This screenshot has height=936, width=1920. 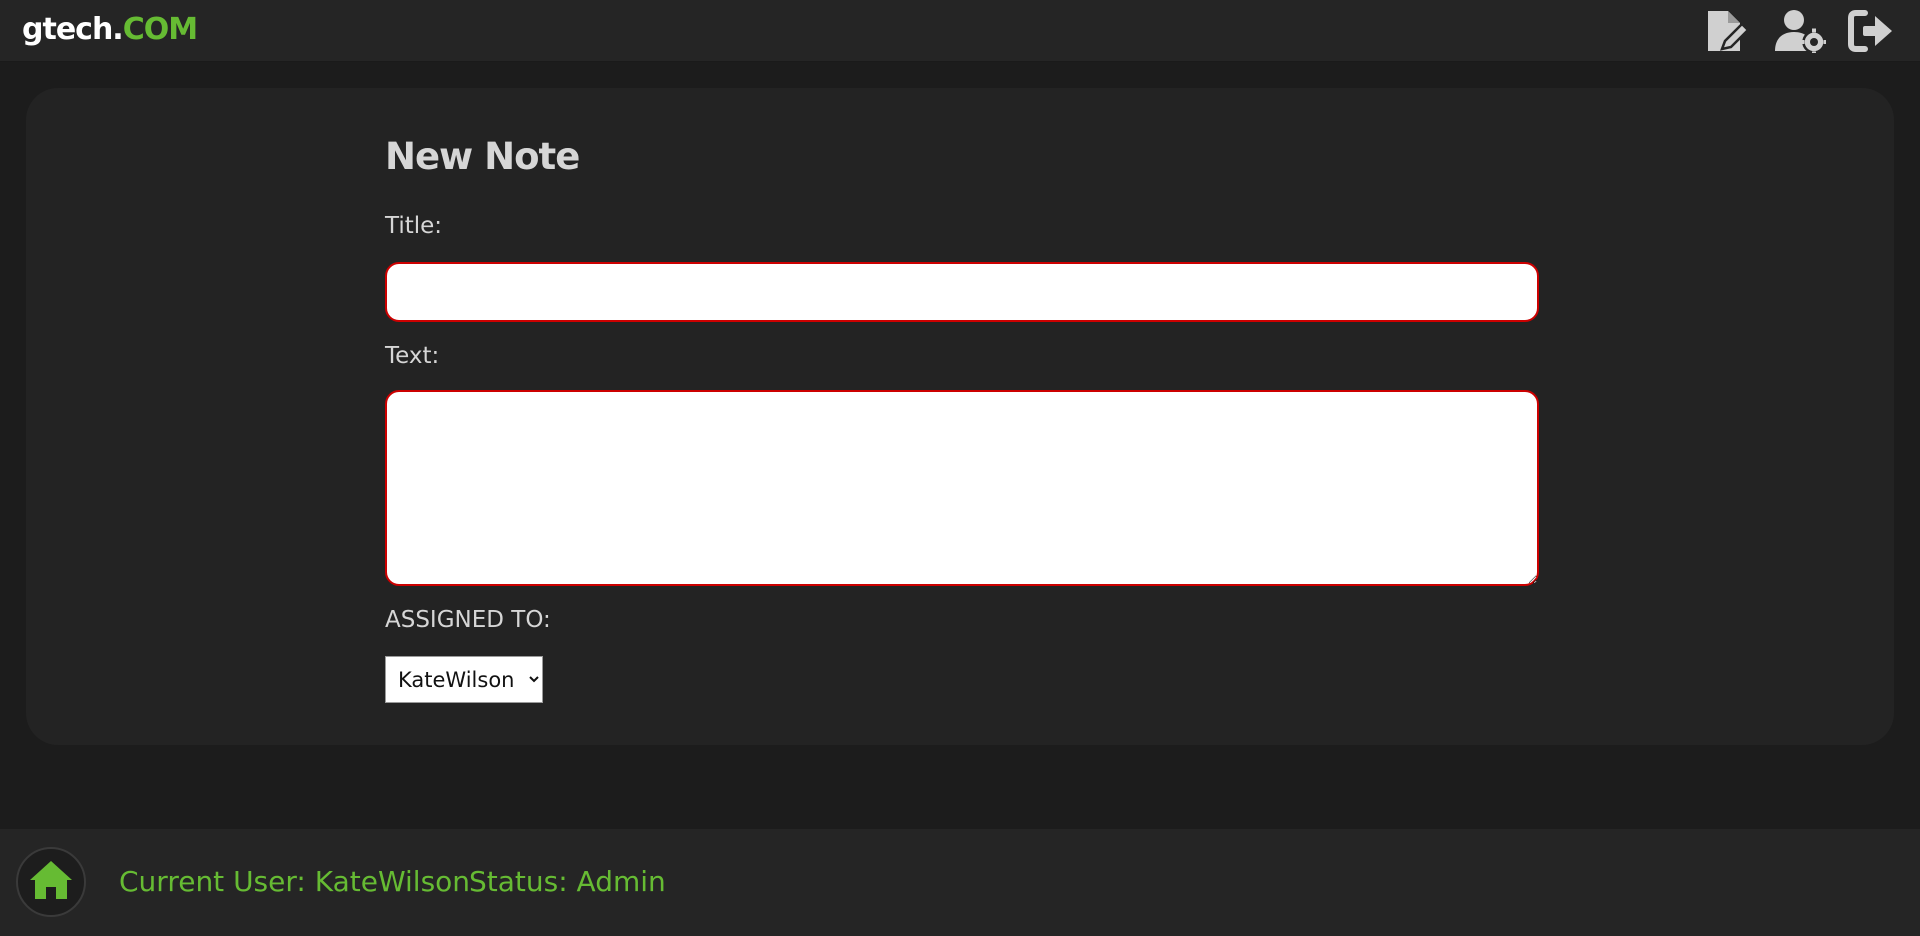 I want to click on title-input, so click(x=962, y=292).